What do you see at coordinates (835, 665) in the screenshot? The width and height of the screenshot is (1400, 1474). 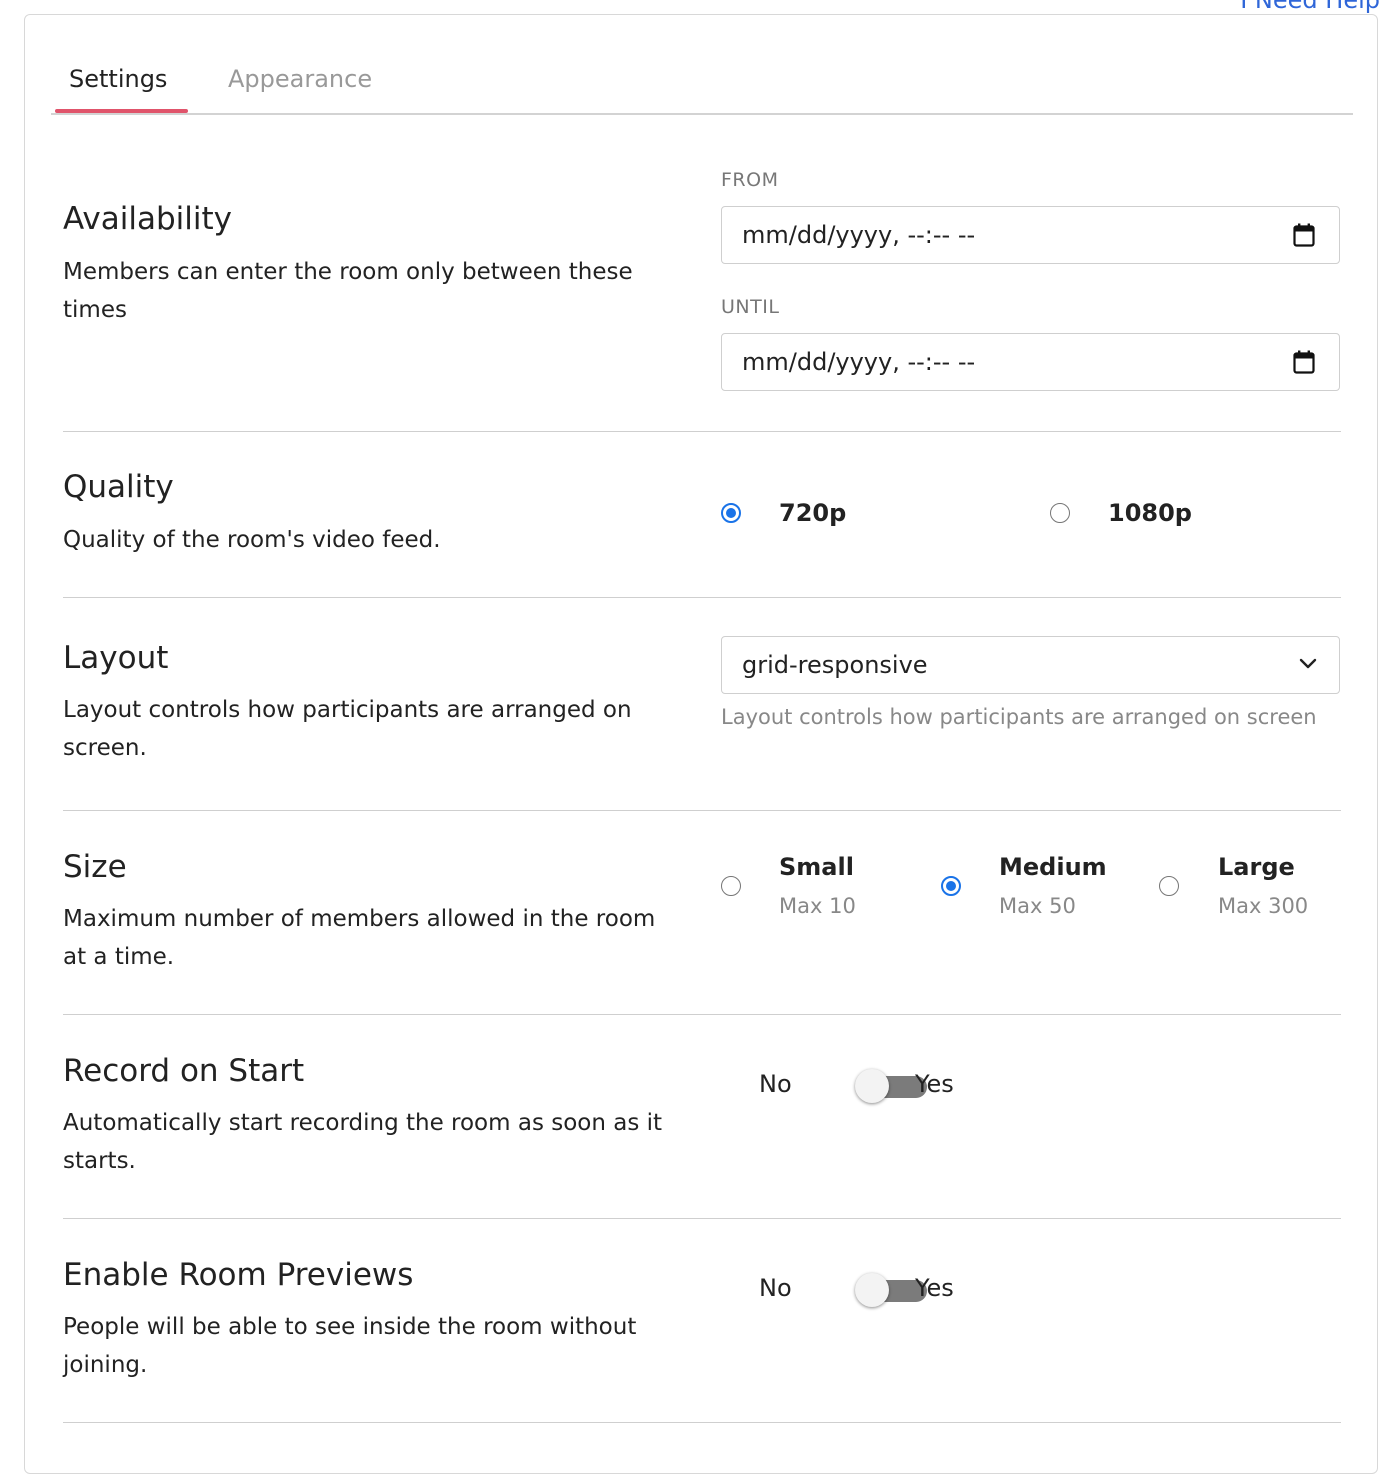 I see `layout-selected-value: grid-responsive` at bounding box center [835, 665].